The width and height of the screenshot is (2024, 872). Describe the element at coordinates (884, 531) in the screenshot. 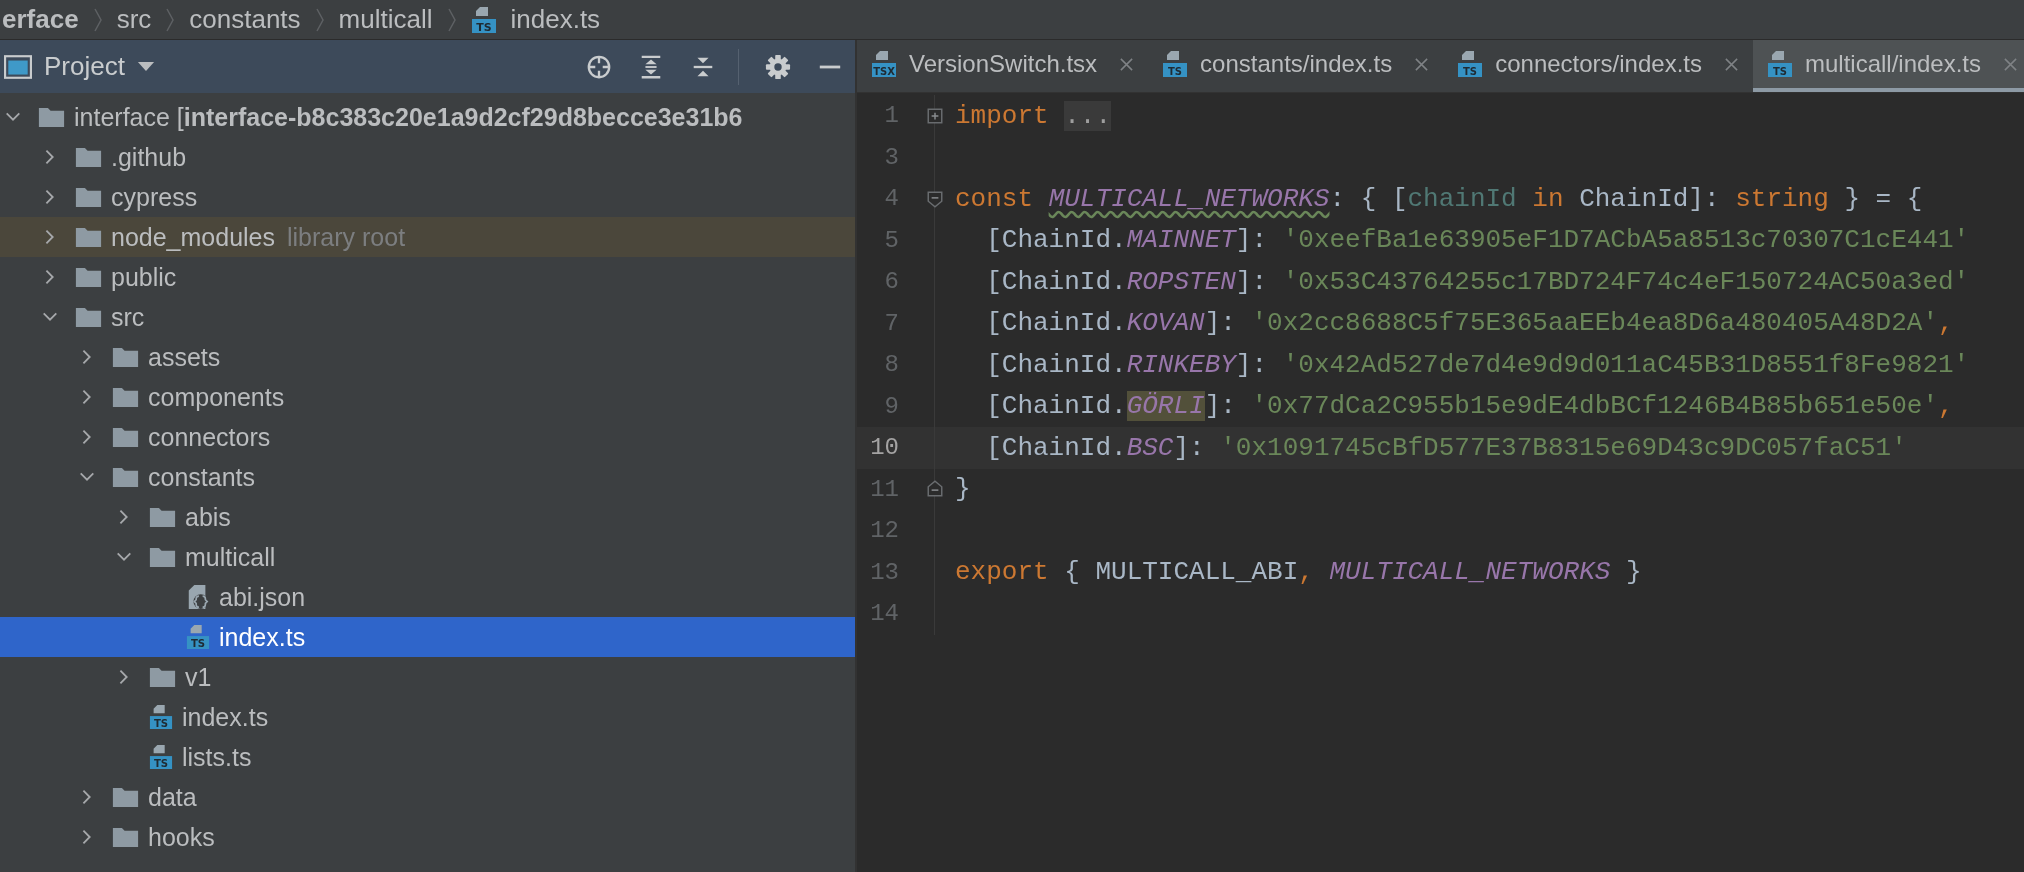

I see `line-number: 12` at that location.